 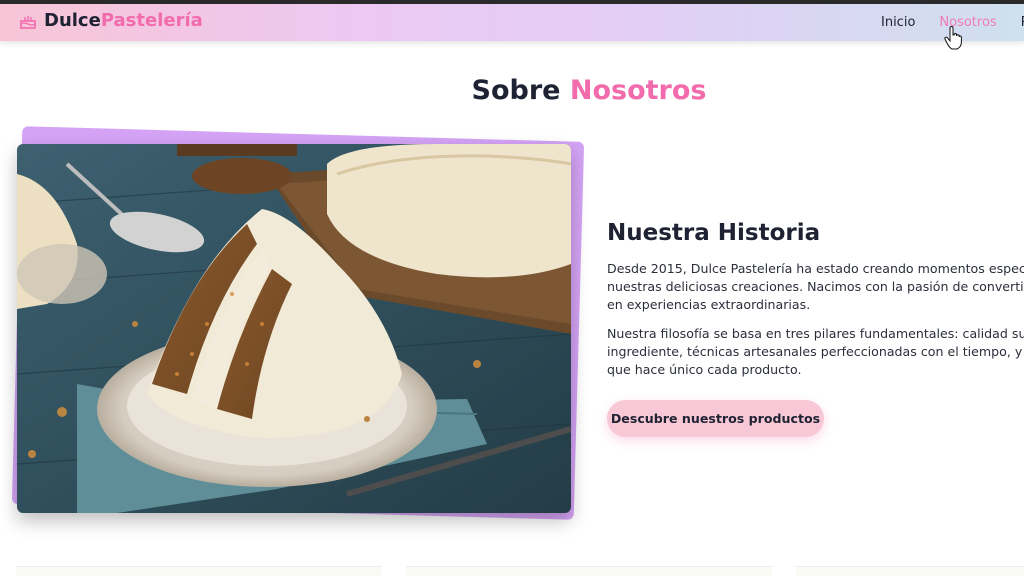 I want to click on cake-icon, so click(x=28, y=22).